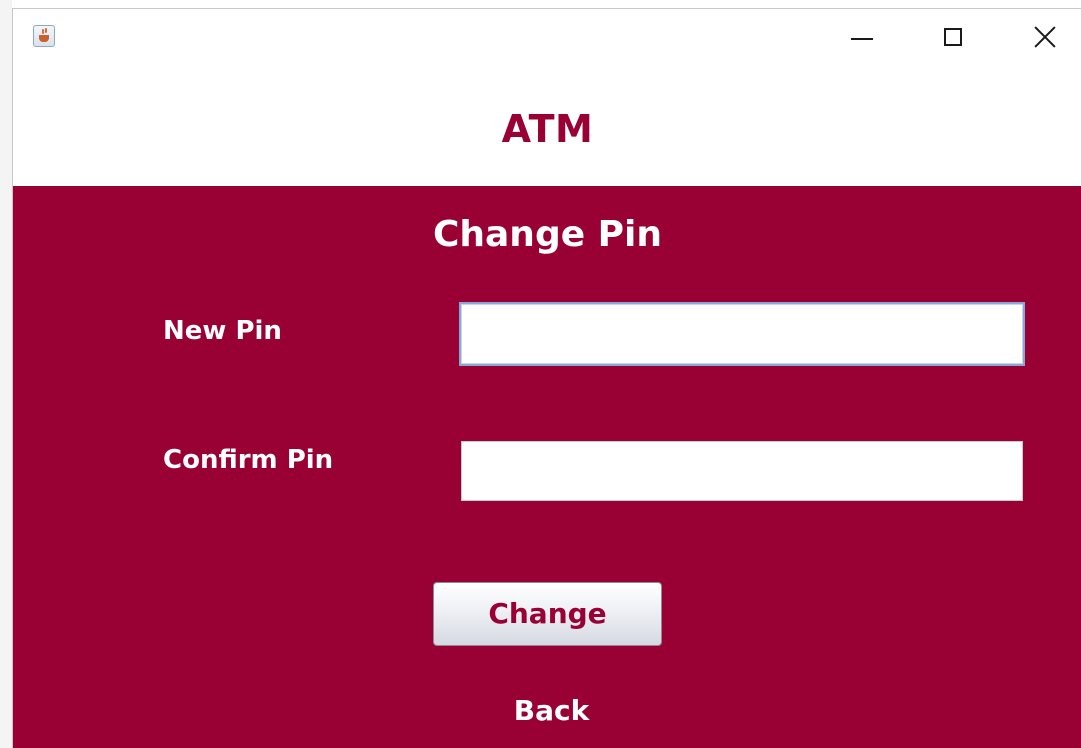  I want to click on new-pin-label: New Pin, so click(222, 331).